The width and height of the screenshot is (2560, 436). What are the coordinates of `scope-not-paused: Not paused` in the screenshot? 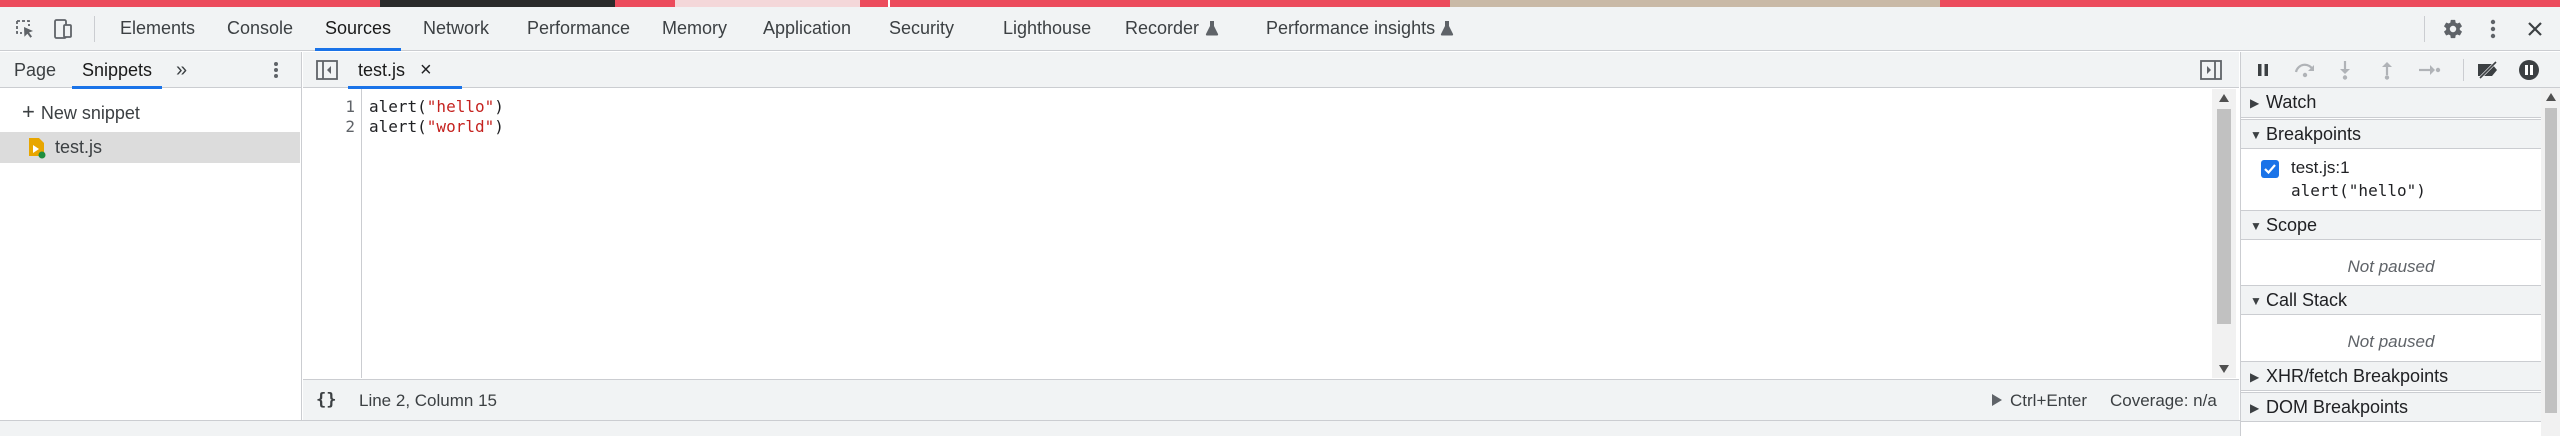 It's located at (2391, 266).